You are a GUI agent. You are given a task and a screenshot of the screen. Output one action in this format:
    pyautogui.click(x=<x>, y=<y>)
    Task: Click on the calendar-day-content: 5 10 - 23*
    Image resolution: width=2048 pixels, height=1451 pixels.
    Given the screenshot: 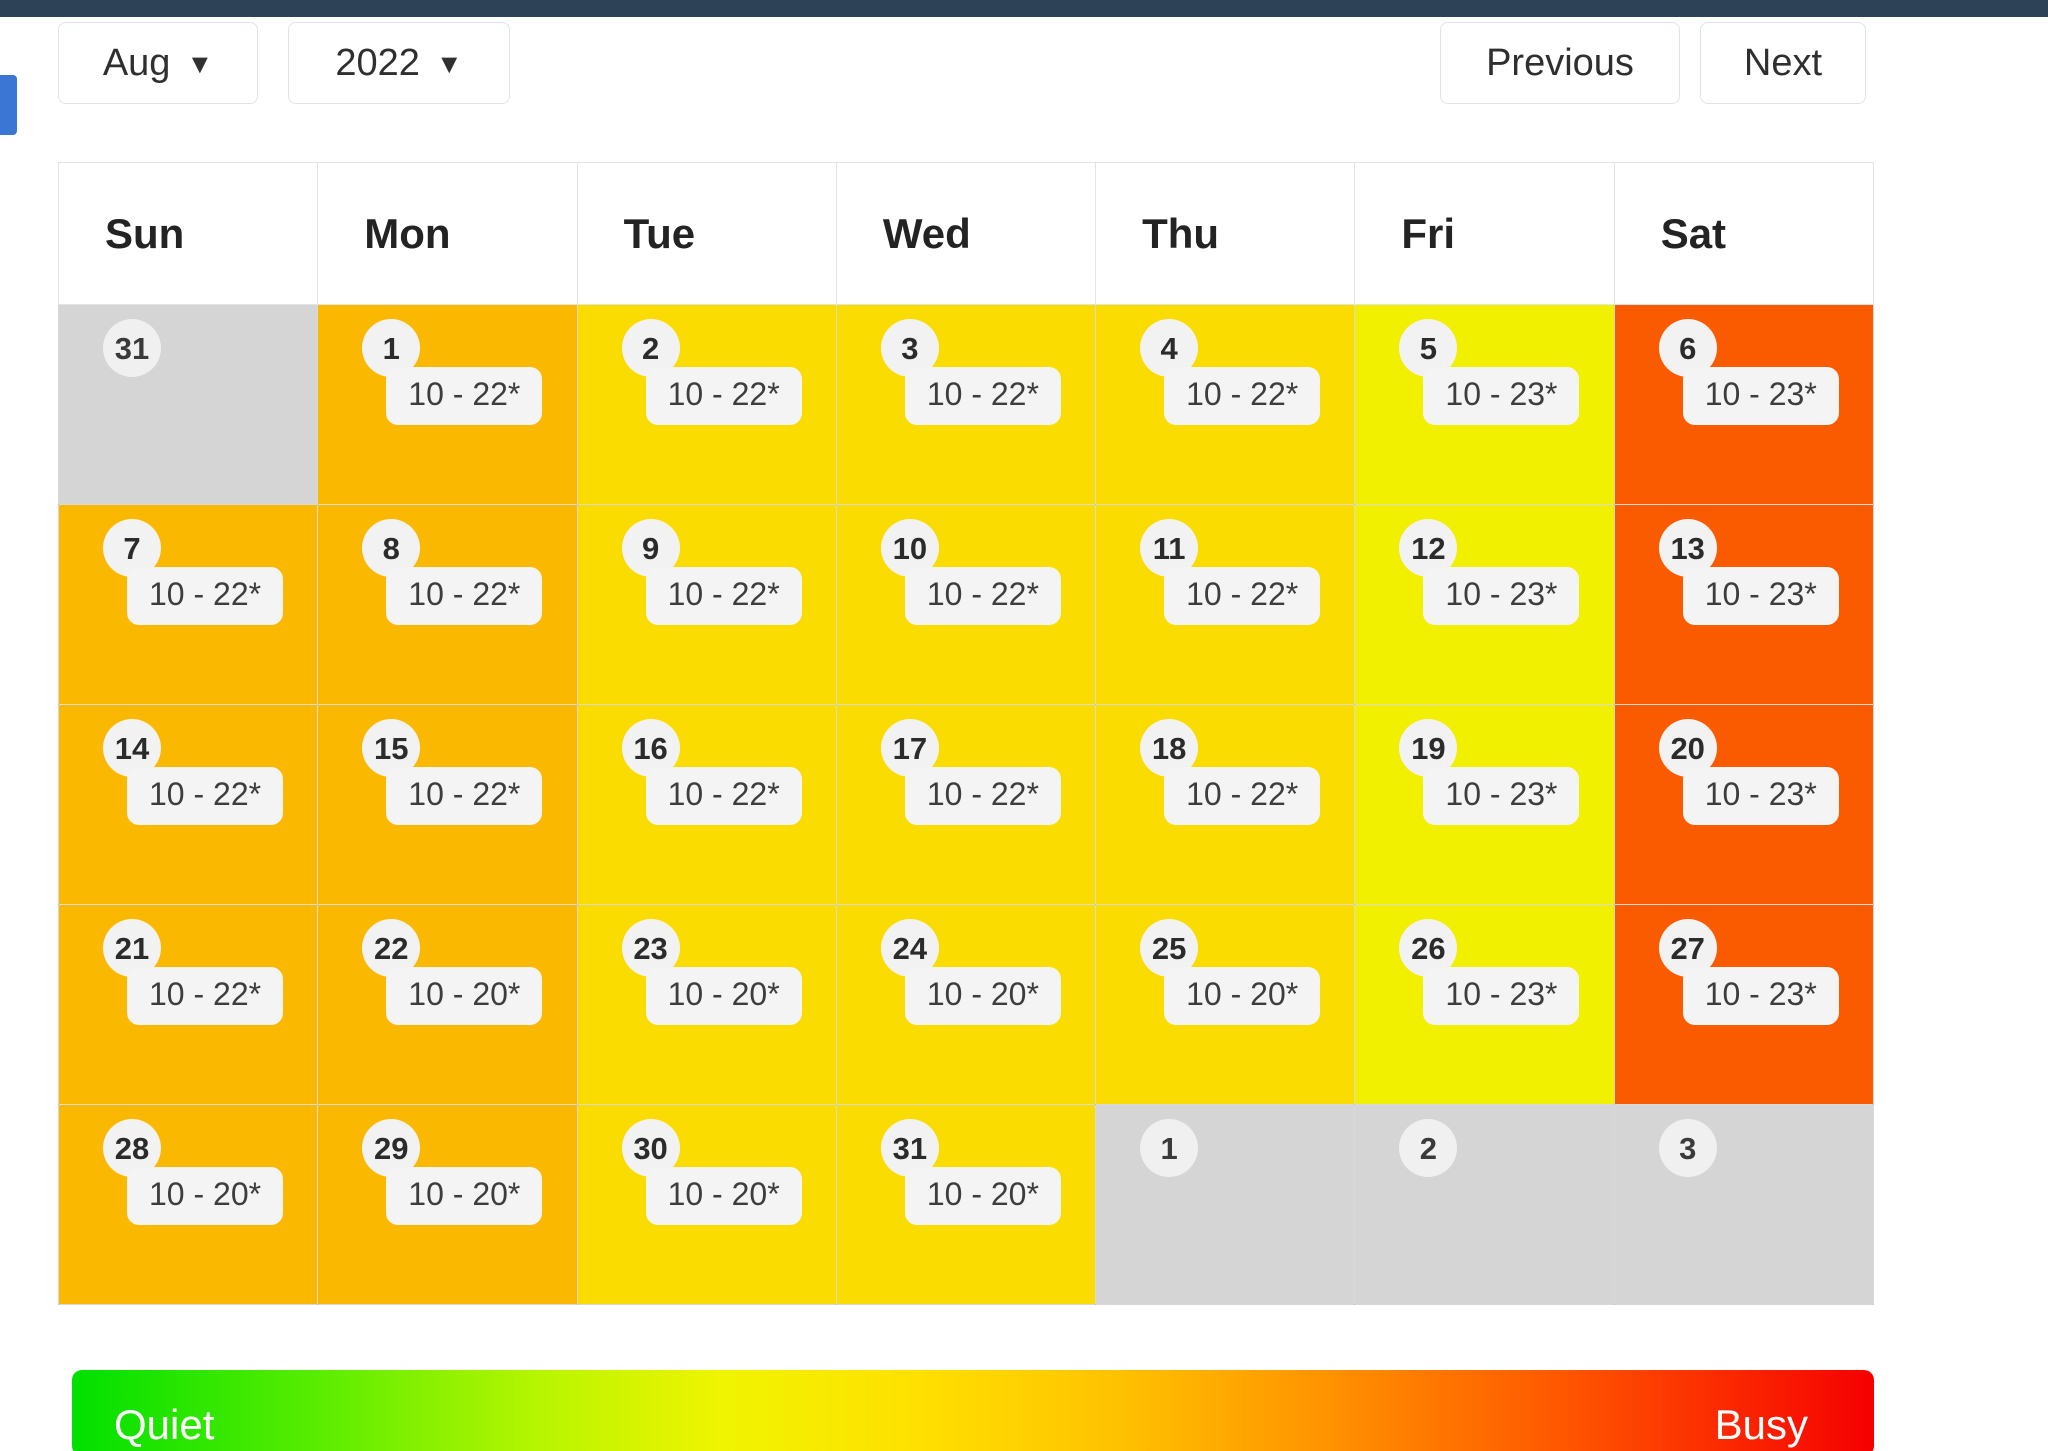 What is the action you would take?
    pyautogui.click(x=1484, y=404)
    